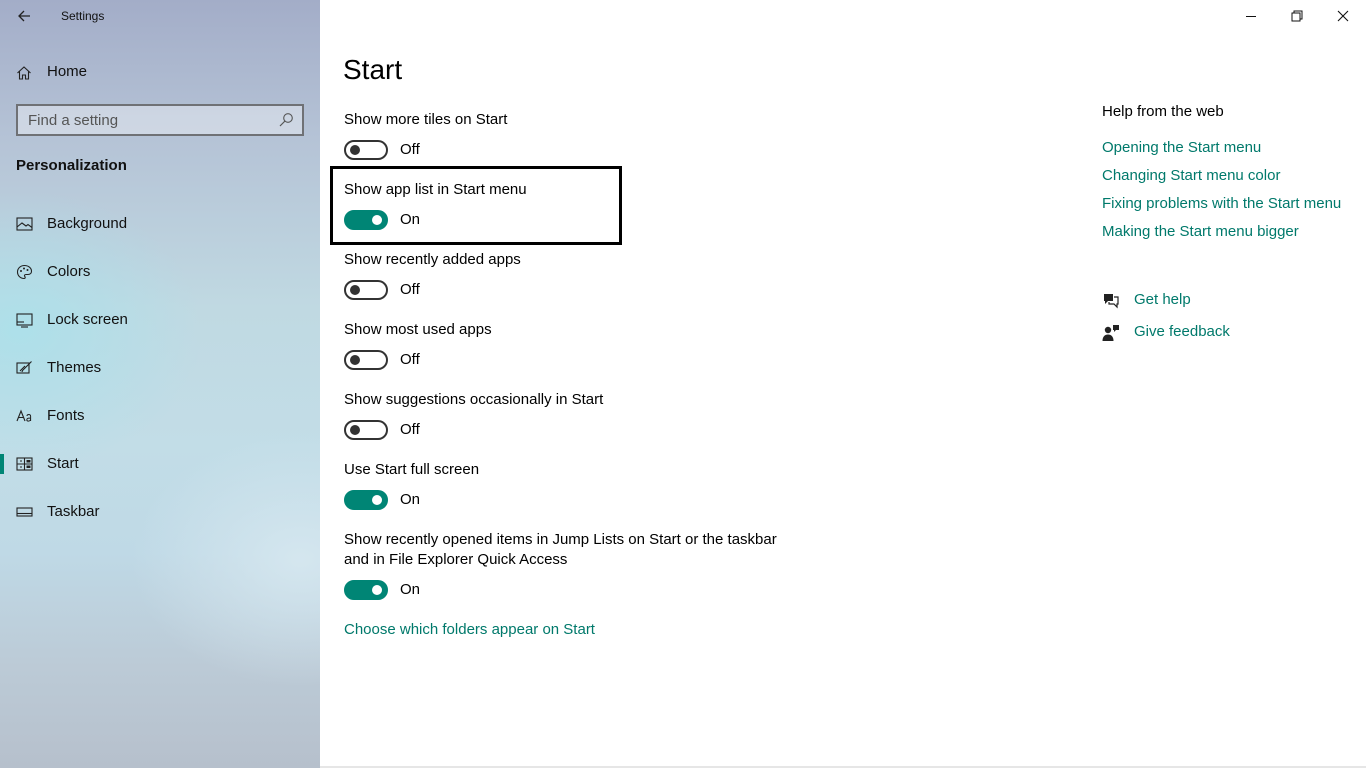 The width and height of the screenshot is (1366, 768). What do you see at coordinates (160, 512) in the screenshot?
I see `sidebar-item-taskbar: Taskbar` at bounding box center [160, 512].